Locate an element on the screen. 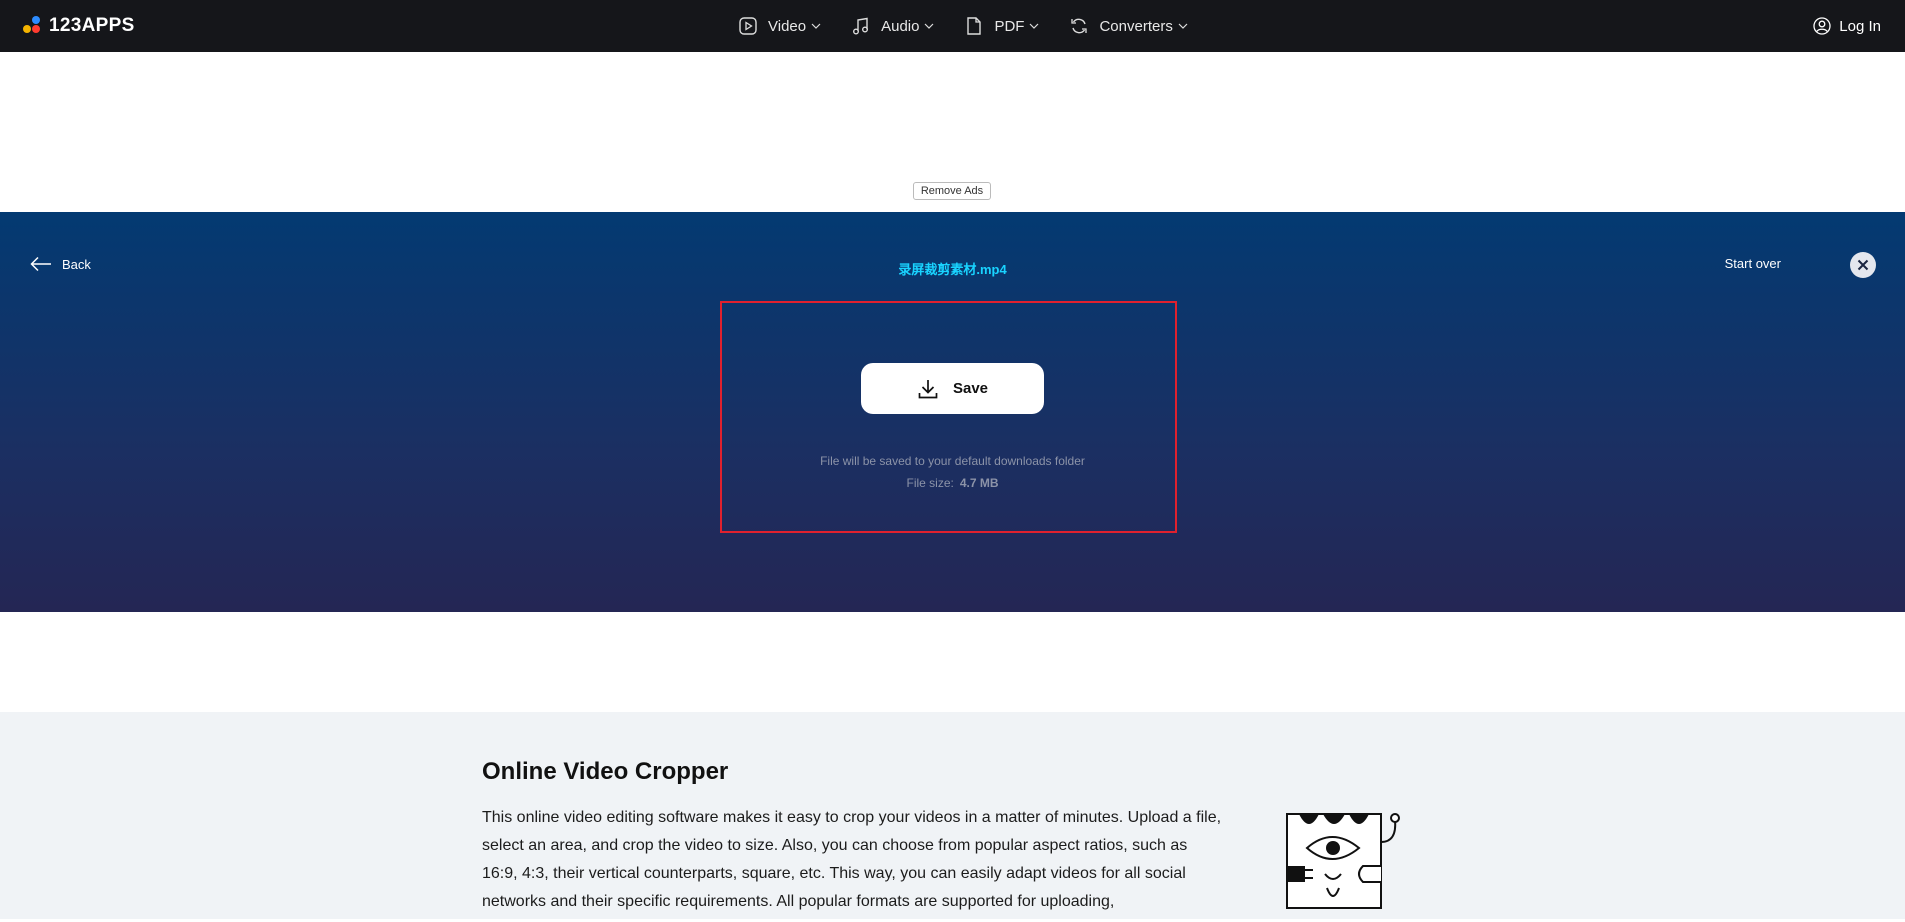 The image size is (1905, 922). login-button: Log In is located at coordinates (1847, 26).